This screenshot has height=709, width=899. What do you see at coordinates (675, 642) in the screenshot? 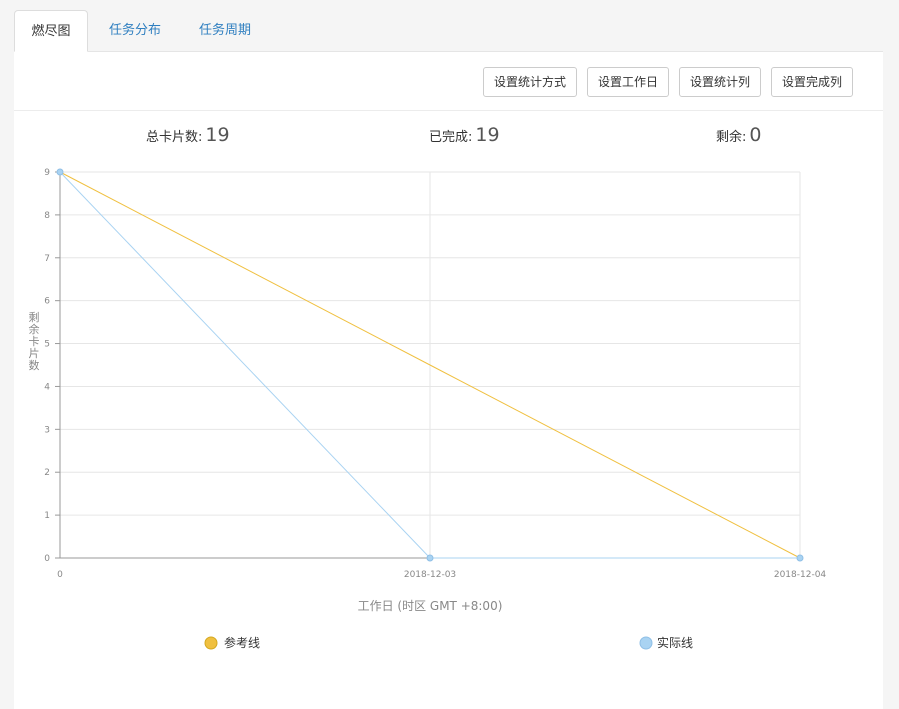
I see `legend-label: 实际线` at bounding box center [675, 642].